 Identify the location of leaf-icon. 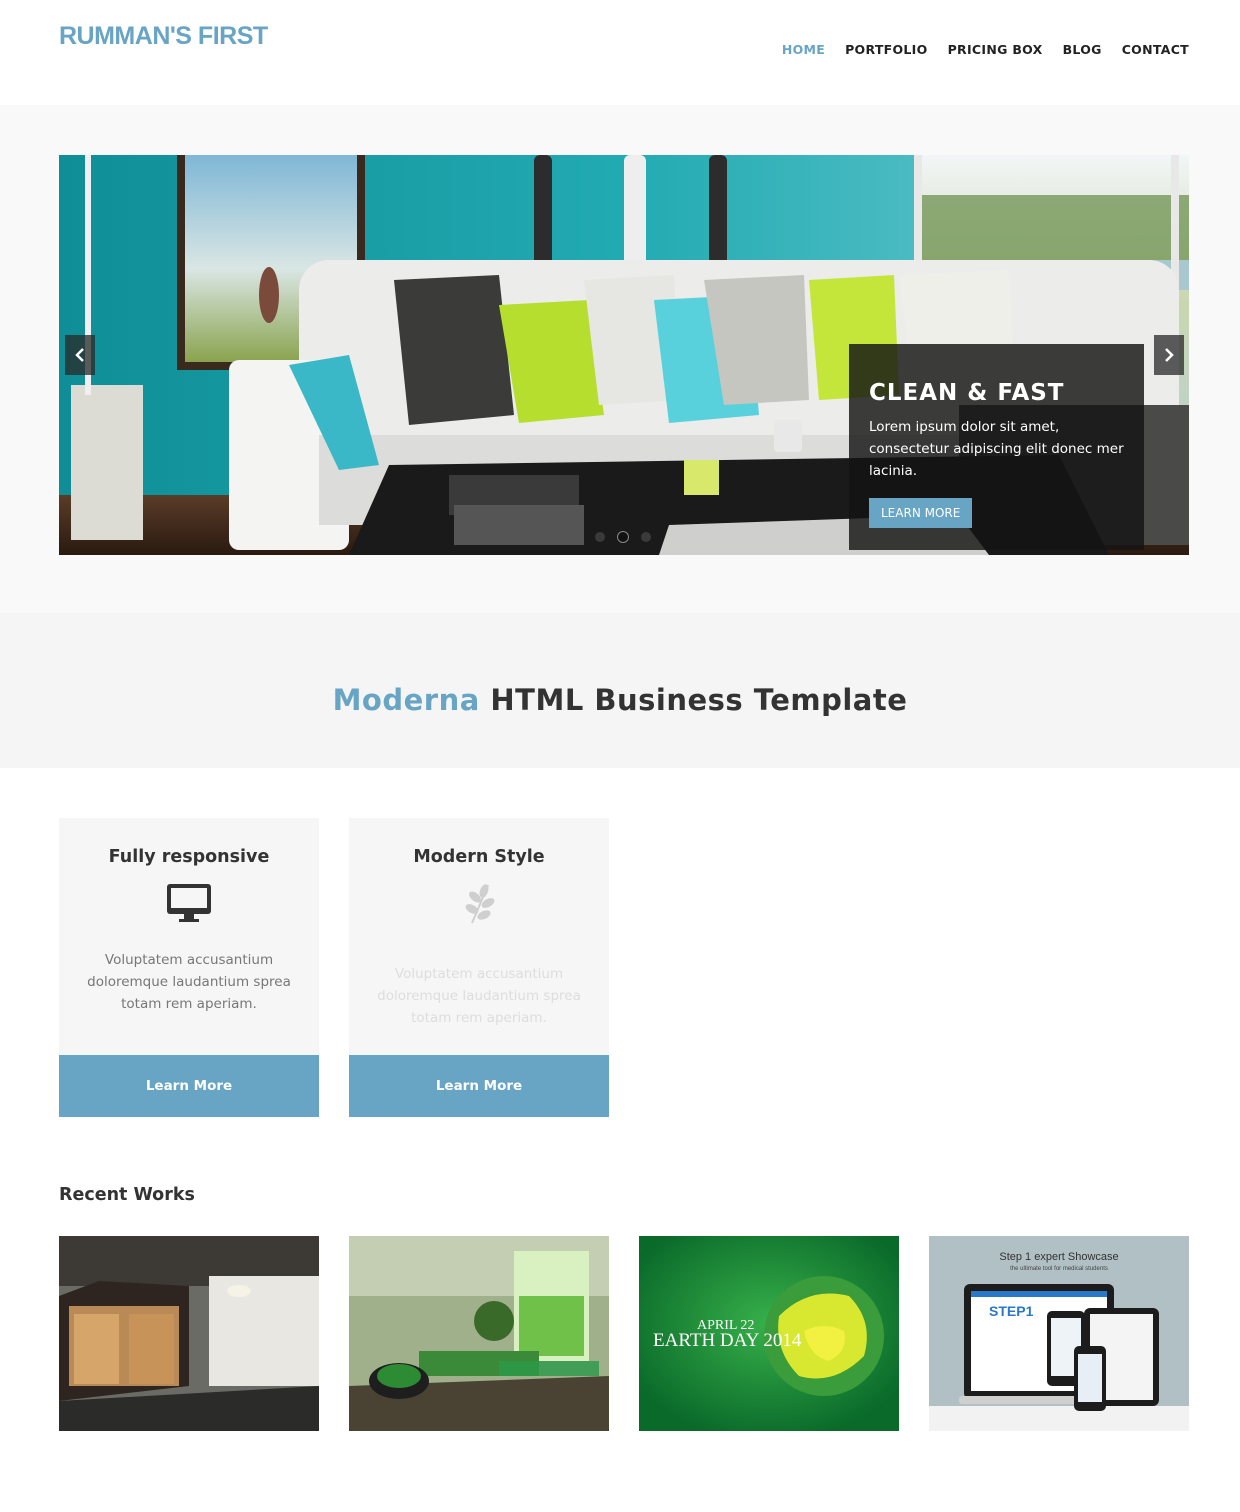
(480, 904).